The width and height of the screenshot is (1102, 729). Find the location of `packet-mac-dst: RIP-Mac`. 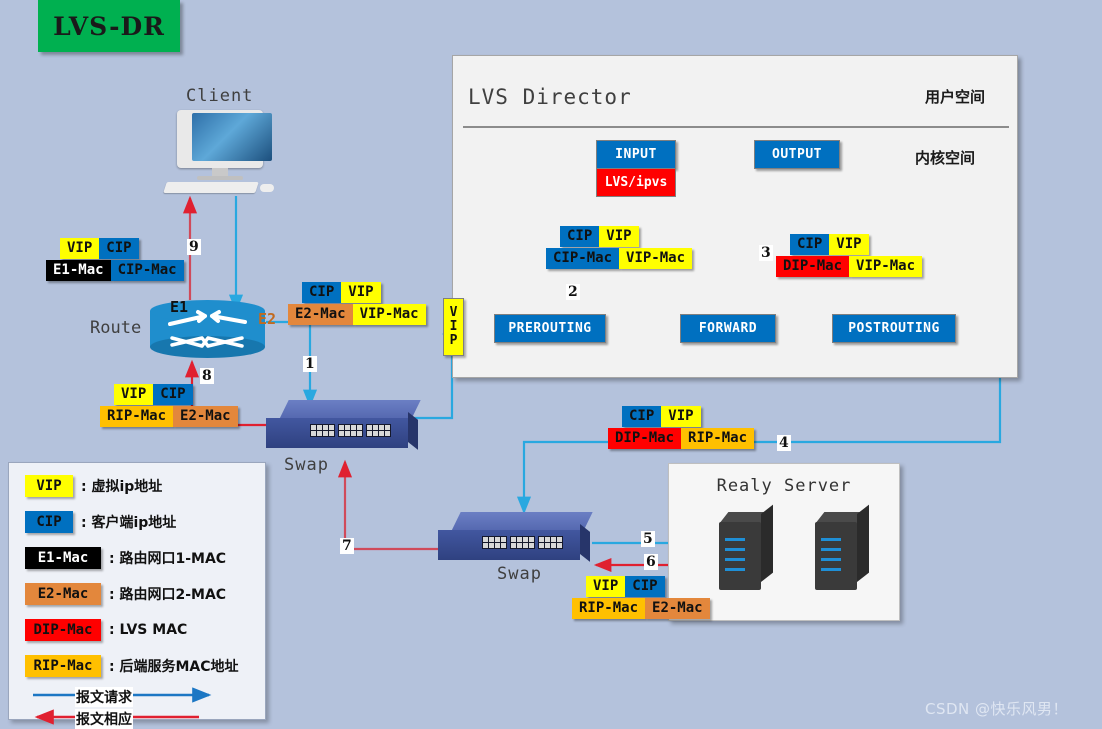

packet-mac-dst: RIP-Mac is located at coordinates (718, 438).